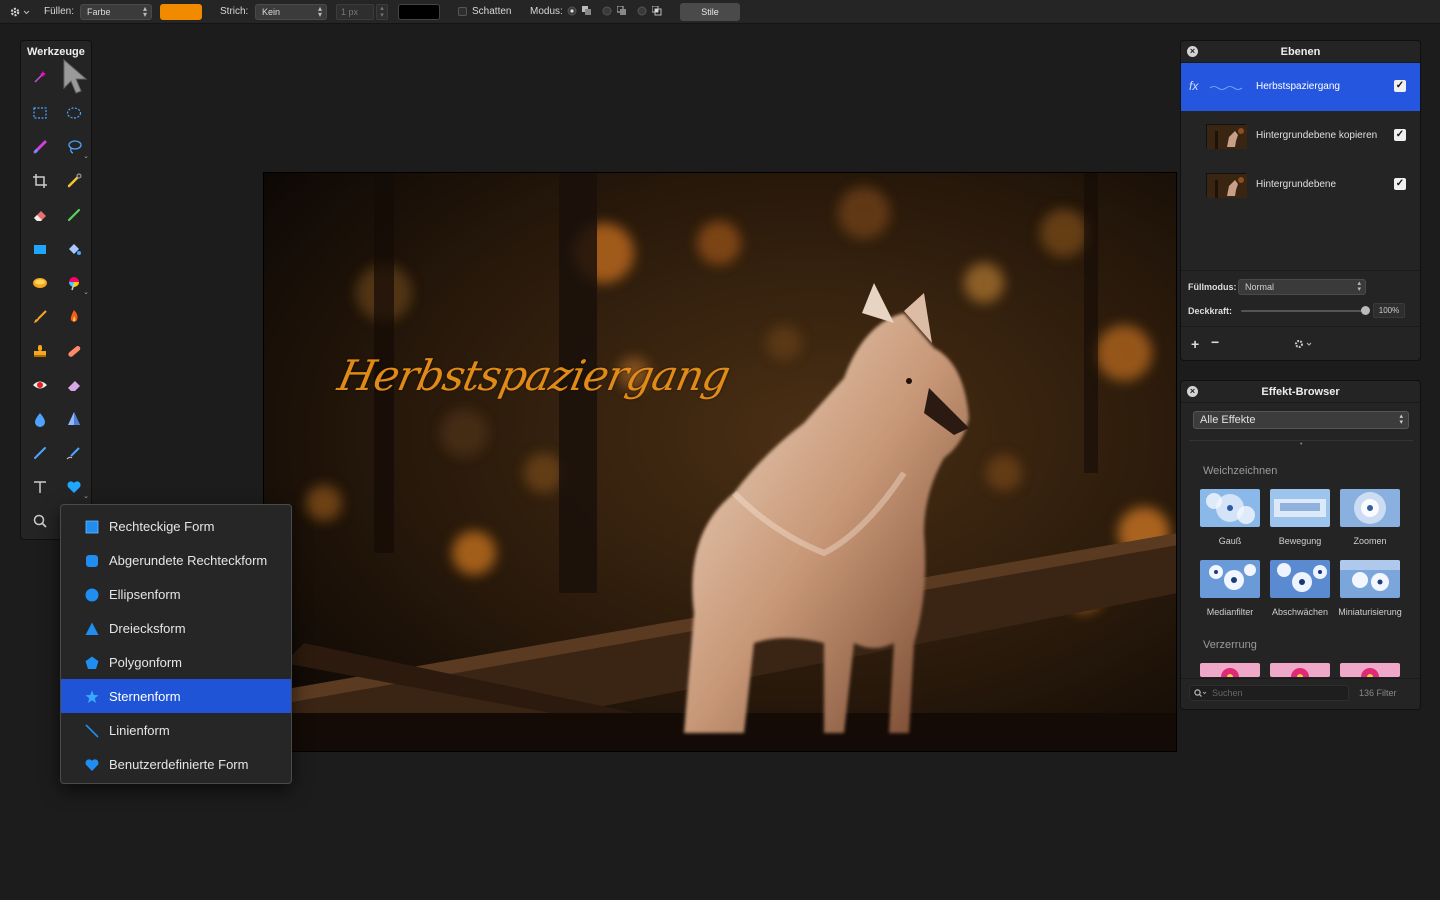 The image size is (1440, 900). I want to click on shadow-checkbox, so click(462, 11).